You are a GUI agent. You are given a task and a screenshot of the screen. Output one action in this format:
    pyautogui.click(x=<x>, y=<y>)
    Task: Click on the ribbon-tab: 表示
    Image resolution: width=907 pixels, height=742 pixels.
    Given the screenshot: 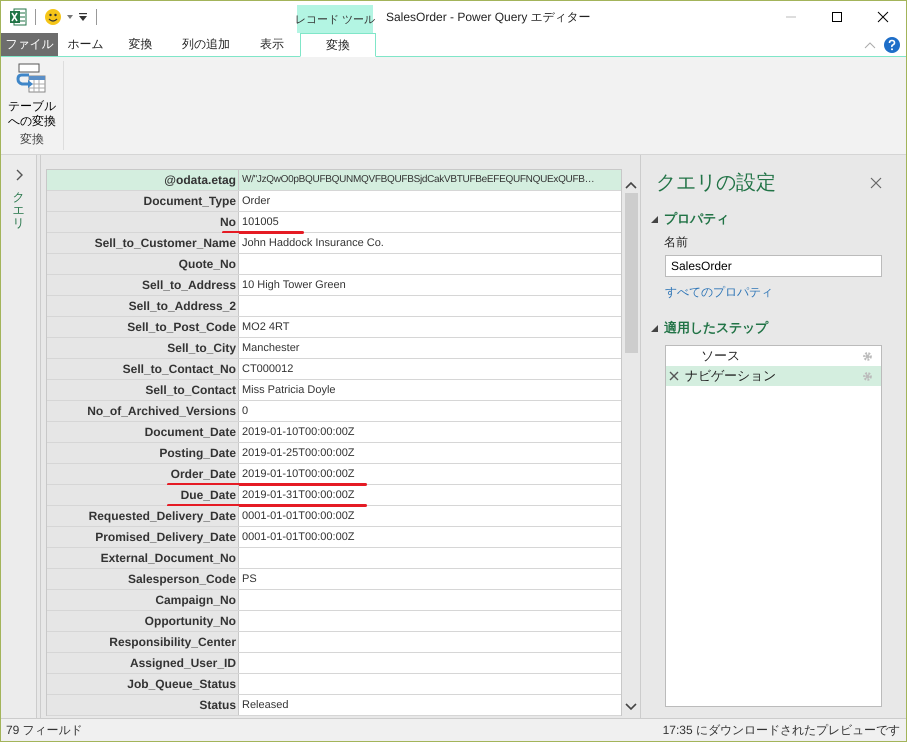 What is the action you would take?
    pyautogui.click(x=272, y=44)
    